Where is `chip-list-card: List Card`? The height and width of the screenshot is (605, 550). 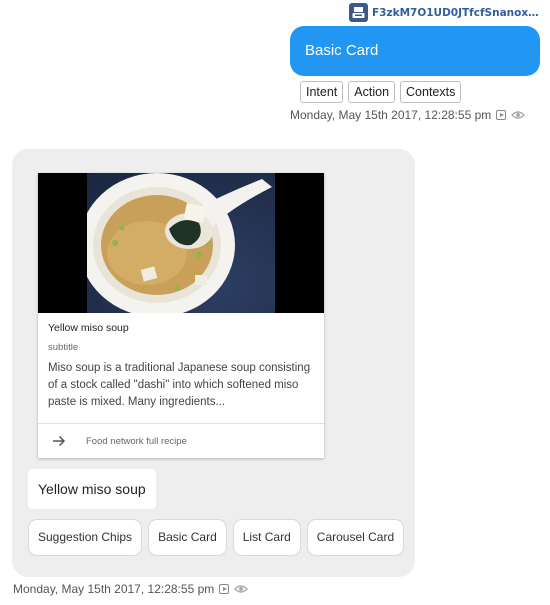
chip-list-card: List Card is located at coordinates (266, 537).